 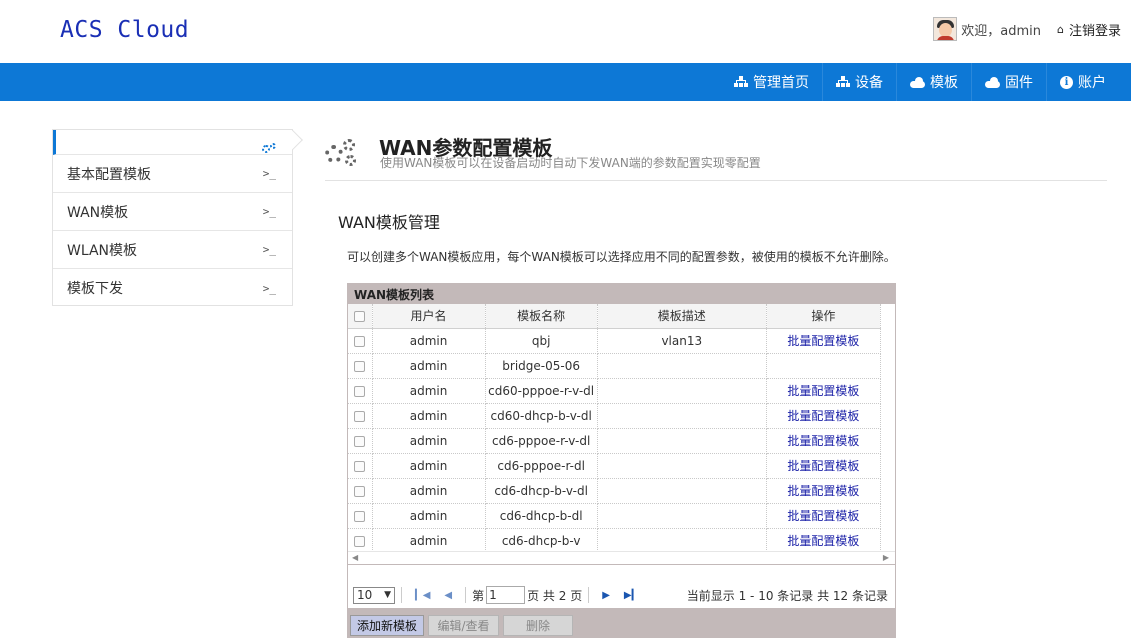 I want to click on column-header-desc: 模板描述, so click(x=682, y=316).